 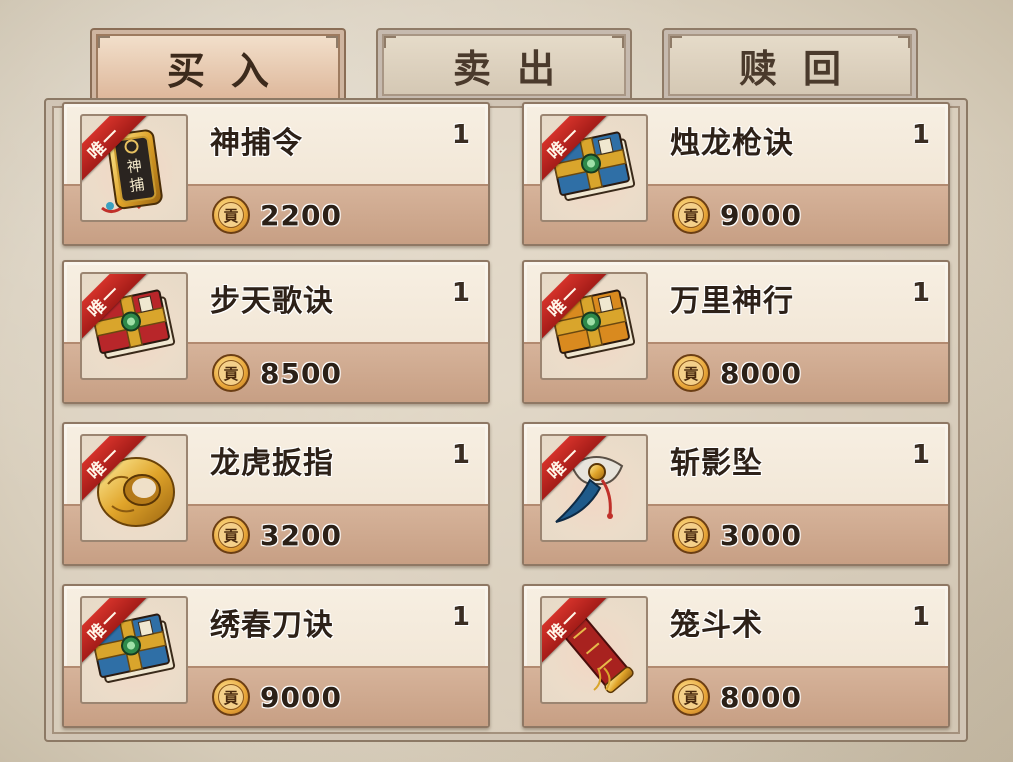 I want to click on shop-item-card: 唯一 绣春刀诀 1 貢 9000, so click(x=276, y=656).